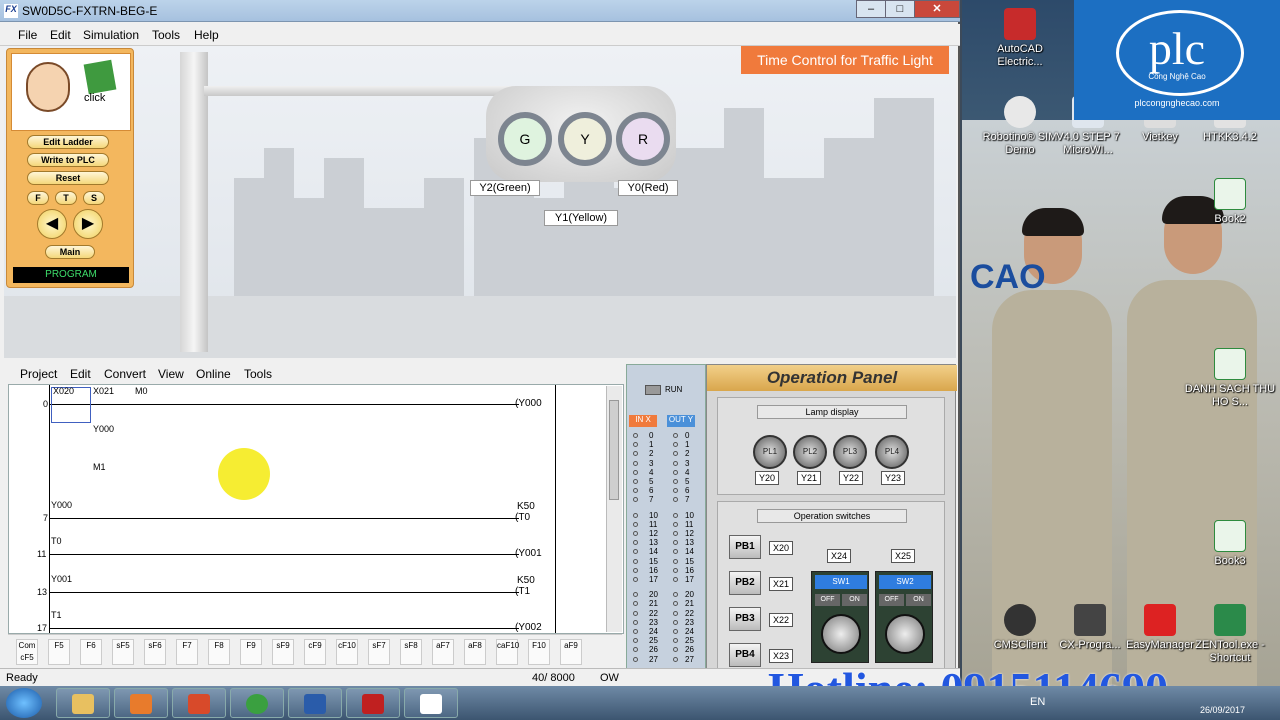 This screenshot has width=1280, height=720. Describe the element at coordinates (745, 655) in the screenshot. I see `pb4-button: PB4` at that location.